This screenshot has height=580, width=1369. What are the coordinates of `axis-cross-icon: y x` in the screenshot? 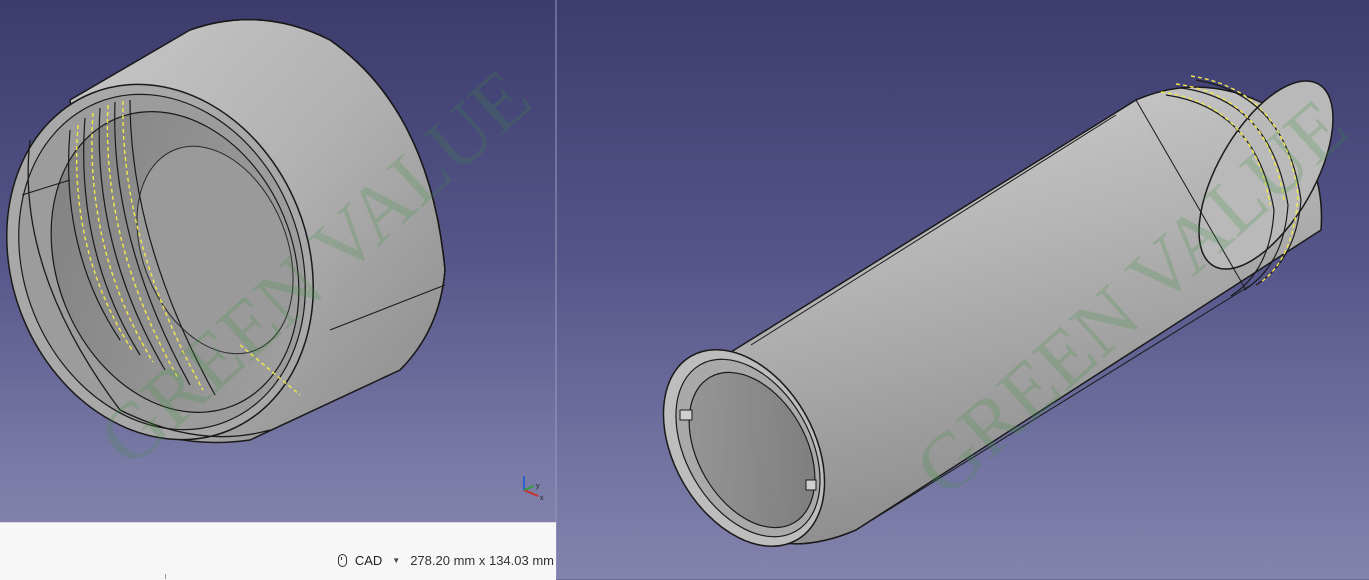 It's located at (533, 489).